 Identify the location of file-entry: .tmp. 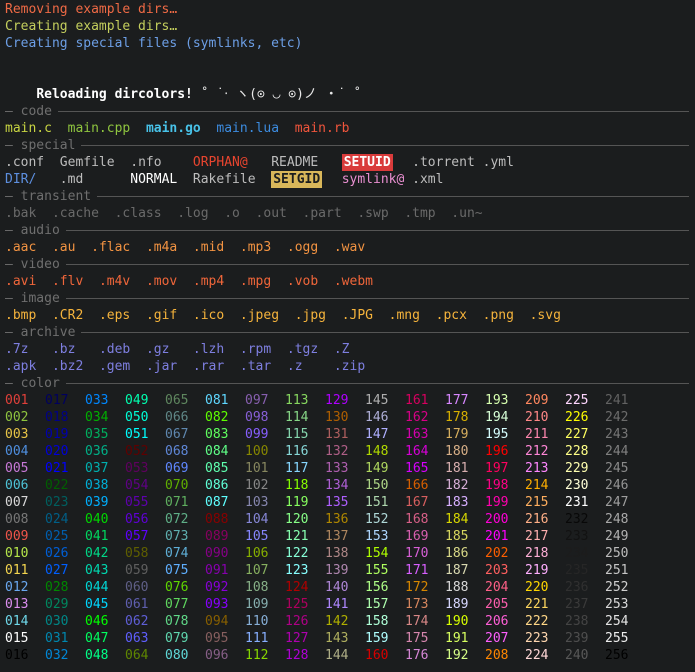
(419, 213).